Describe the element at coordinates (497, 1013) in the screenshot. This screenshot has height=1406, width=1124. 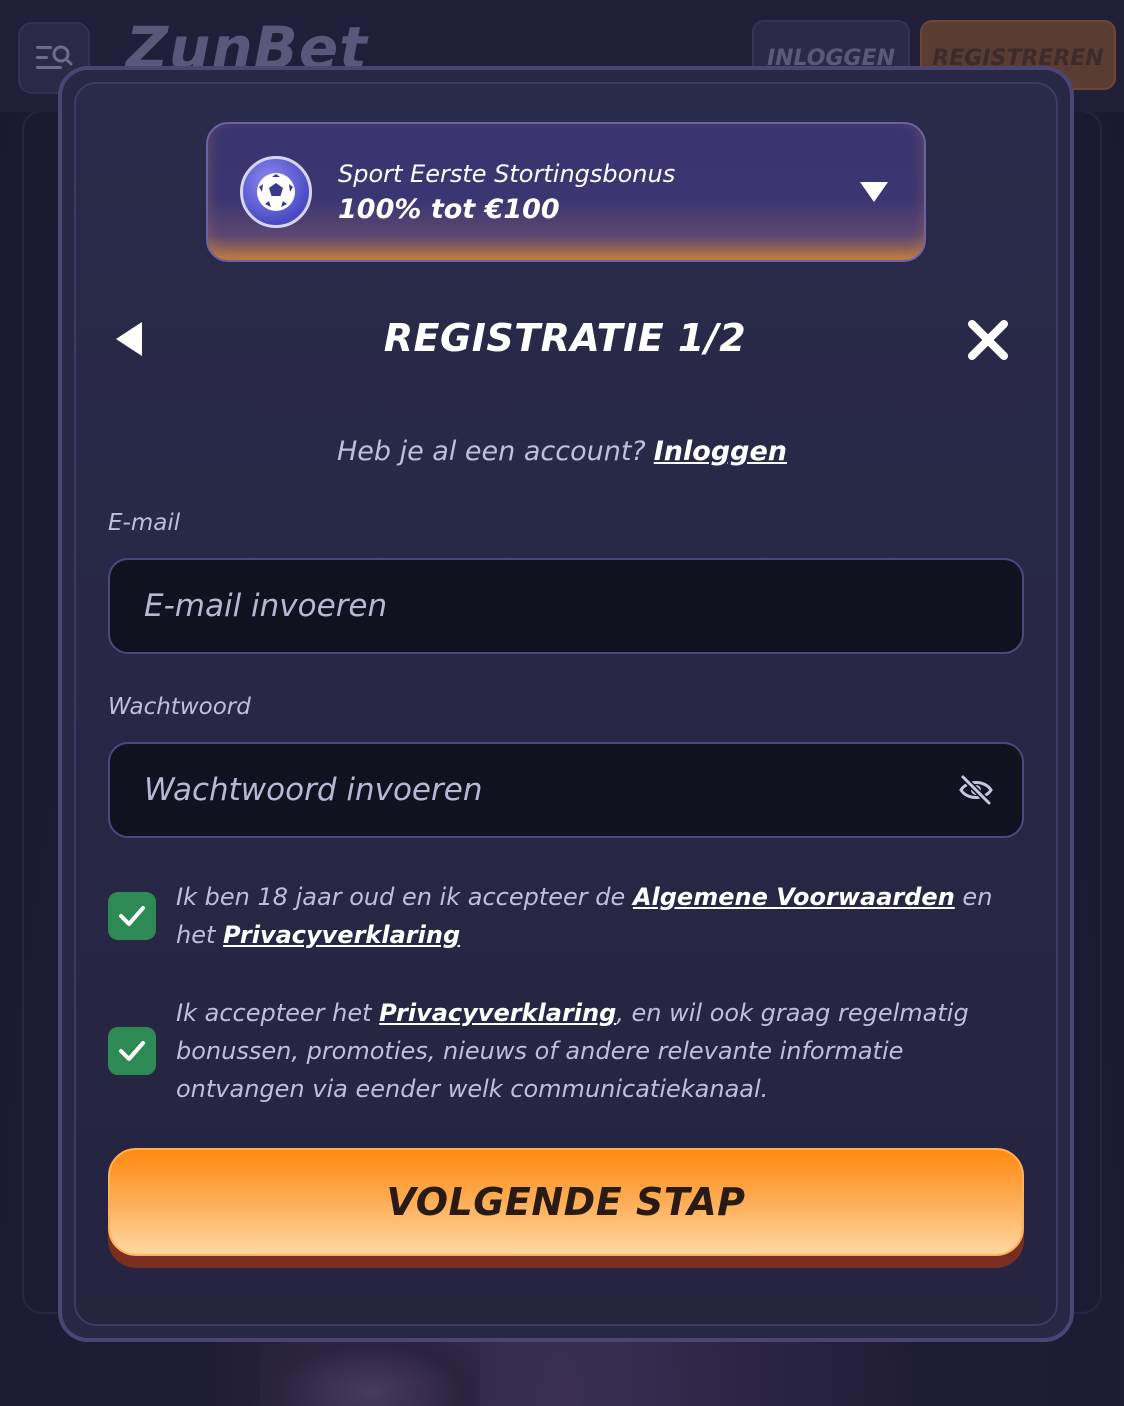
I see `privacy-link-marketing: Privacyverklaring` at that location.